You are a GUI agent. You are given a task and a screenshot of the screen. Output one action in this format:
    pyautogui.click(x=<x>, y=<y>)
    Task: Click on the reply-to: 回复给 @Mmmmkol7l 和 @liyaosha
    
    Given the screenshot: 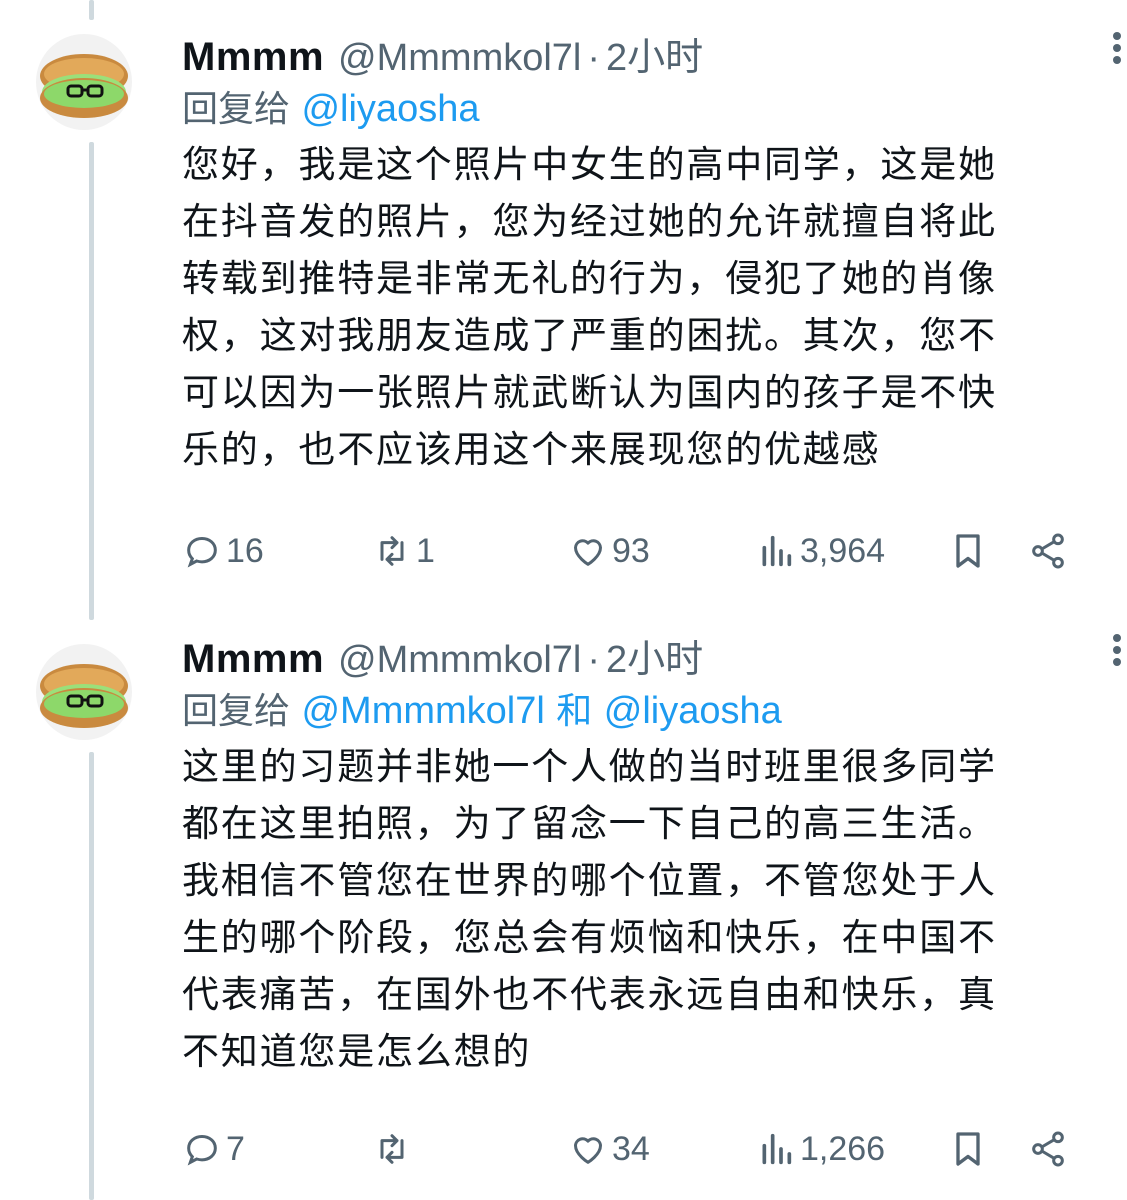 What is the action you would take?
    pyautogui.click(x=637, y=707)
    